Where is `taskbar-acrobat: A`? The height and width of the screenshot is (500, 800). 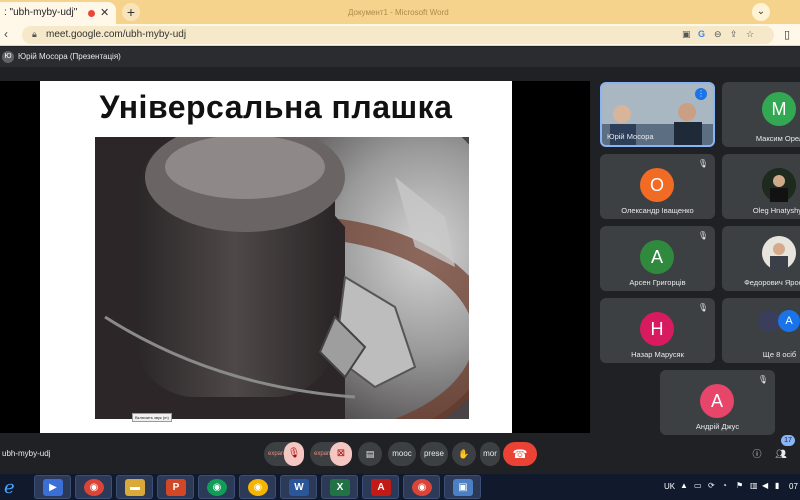 taskbar-acrobat: A is located at coordinates (380, 487).